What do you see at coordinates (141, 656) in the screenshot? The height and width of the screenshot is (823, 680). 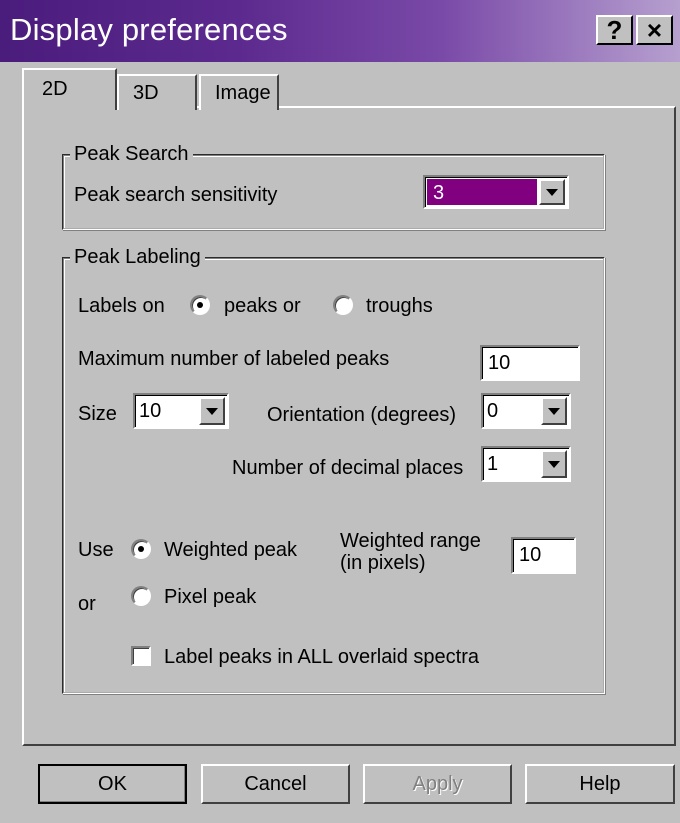 I see `label-overlaid-checkbox` at bounding box center [141, 656].